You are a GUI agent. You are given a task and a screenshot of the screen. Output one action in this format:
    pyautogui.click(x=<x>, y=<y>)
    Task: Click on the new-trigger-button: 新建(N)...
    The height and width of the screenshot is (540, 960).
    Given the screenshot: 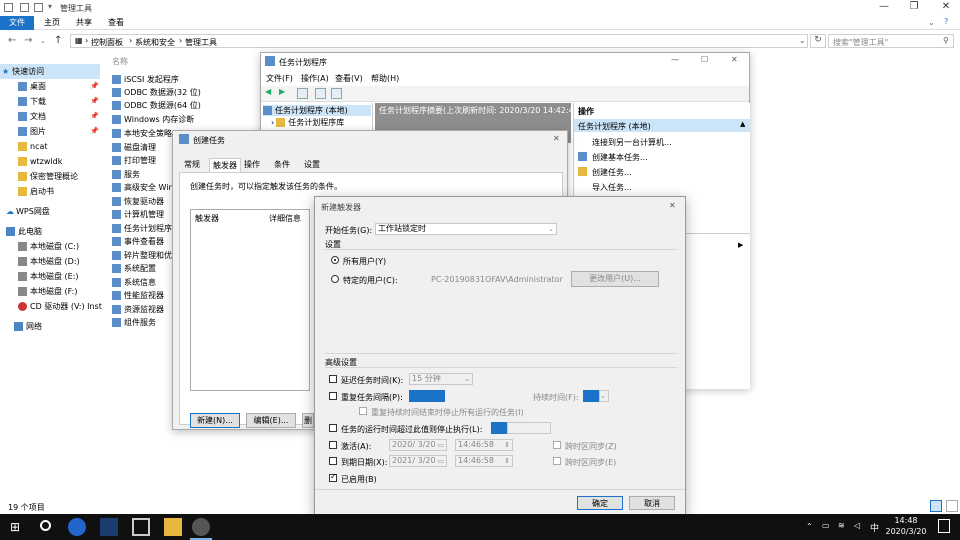 What is the action you would take?
    pyautogui.click(x=215, y=420)
    